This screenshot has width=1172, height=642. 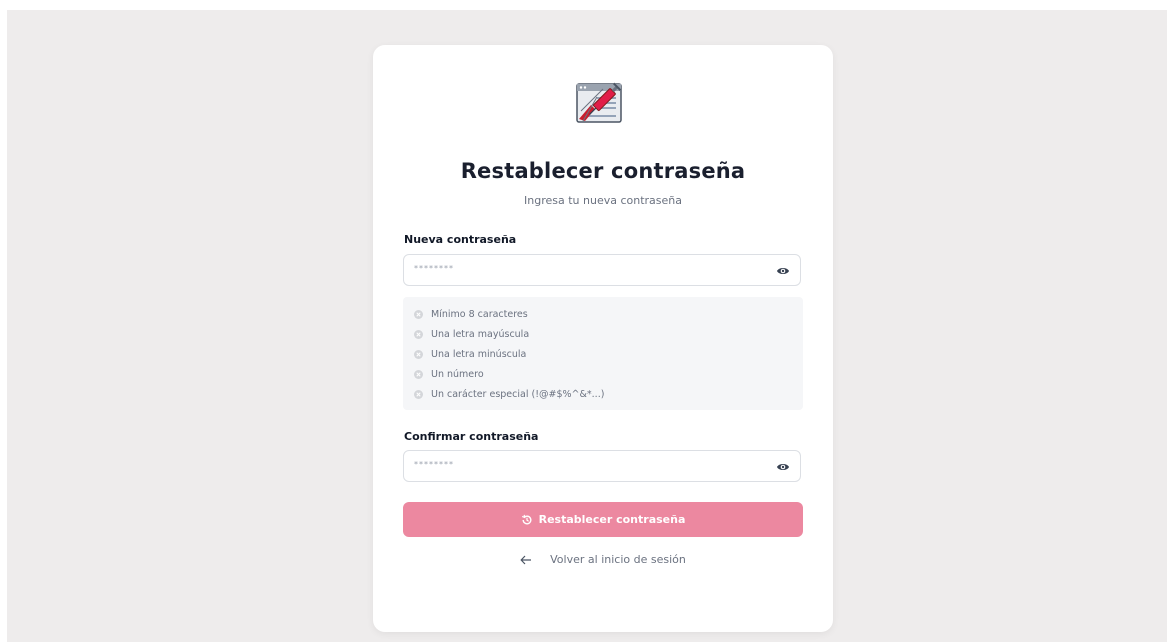 I want to click on page-subtitle: Ingresa tu nueva contraseña, so click(x=603, y=200).